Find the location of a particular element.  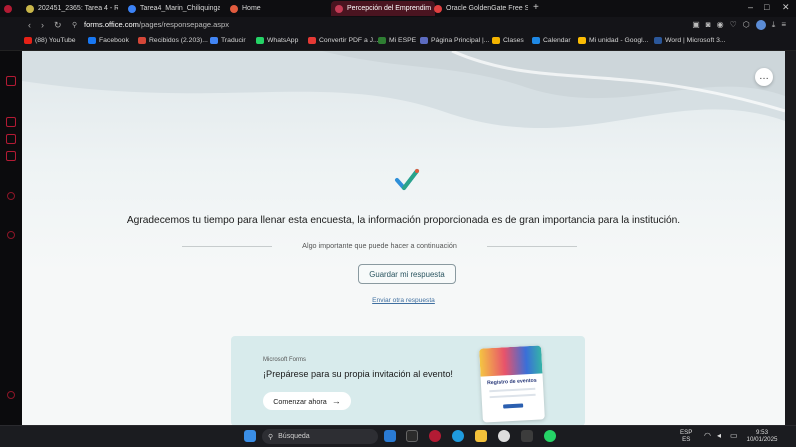

browser-tab: Tarea4_Marin_Chiliquinga. is located at coordinates (174, 8).